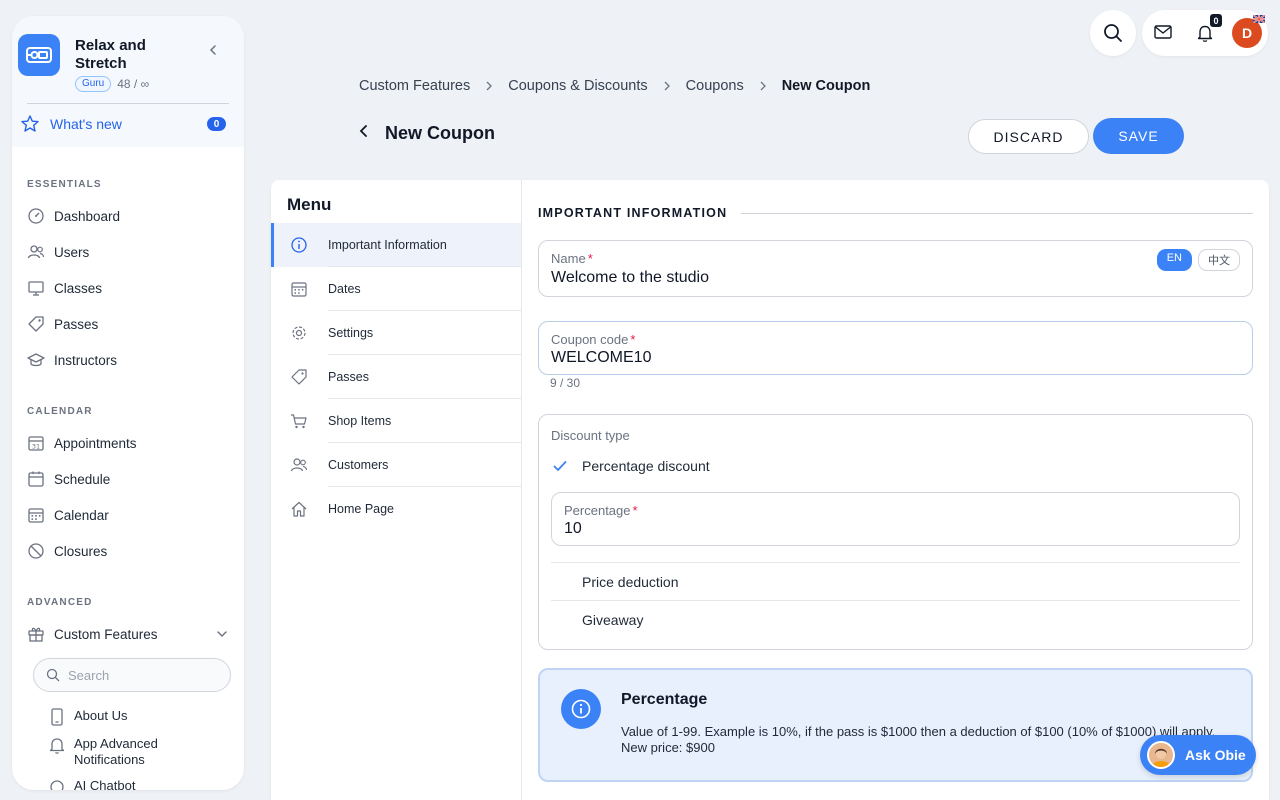  What do you see at coordinates (128, 479) in the screenshot?
I see `sidebar-item-schedule: Schedule` at bounding box center [128, 479].